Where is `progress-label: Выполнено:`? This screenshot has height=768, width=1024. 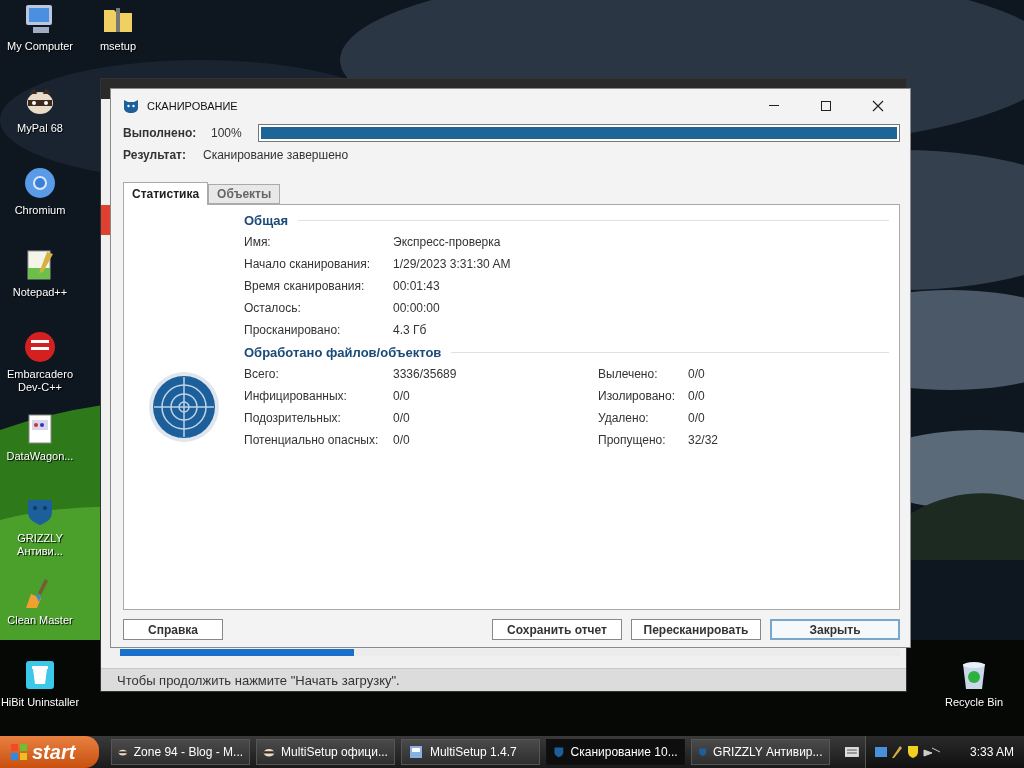 progress-label: Выполнено: is located at coordinates (160, 133).